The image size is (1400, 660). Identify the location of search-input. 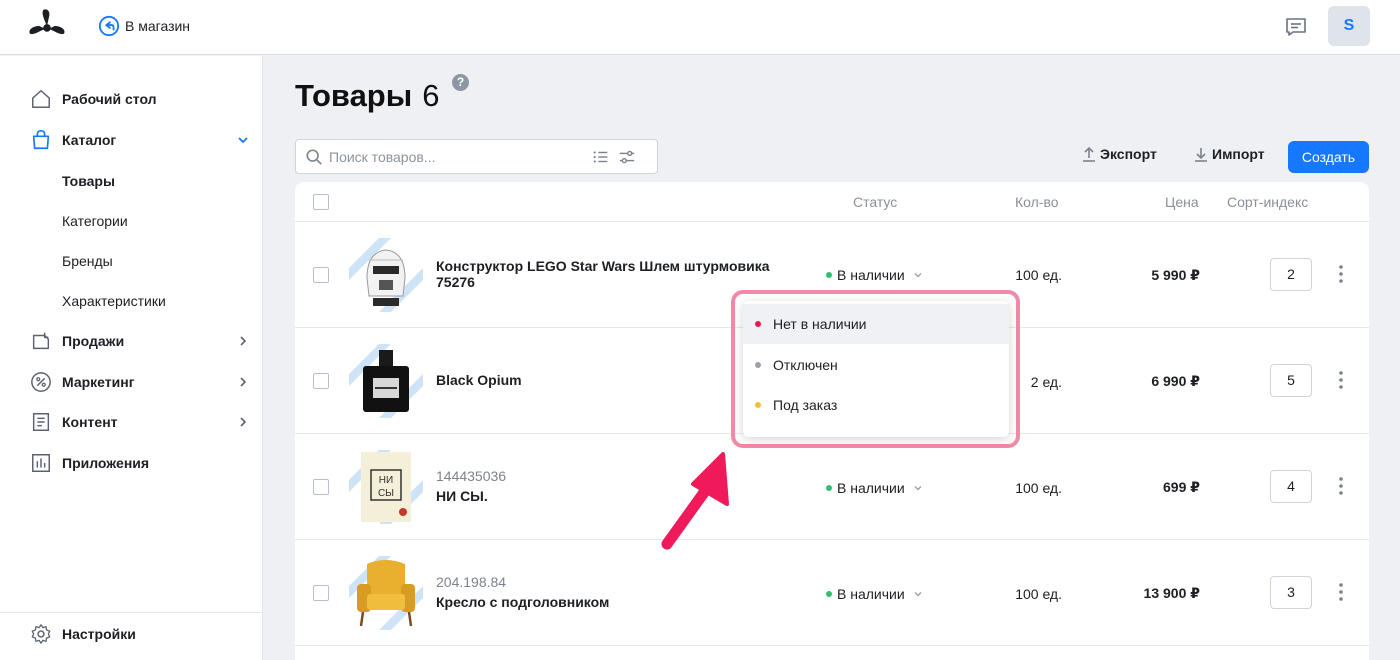
(456, 156).